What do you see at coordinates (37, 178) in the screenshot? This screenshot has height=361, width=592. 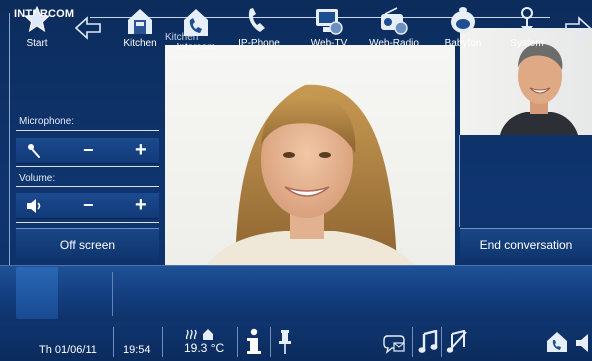 I see `volume-label: Volume:` at bounding box center [37, 178].